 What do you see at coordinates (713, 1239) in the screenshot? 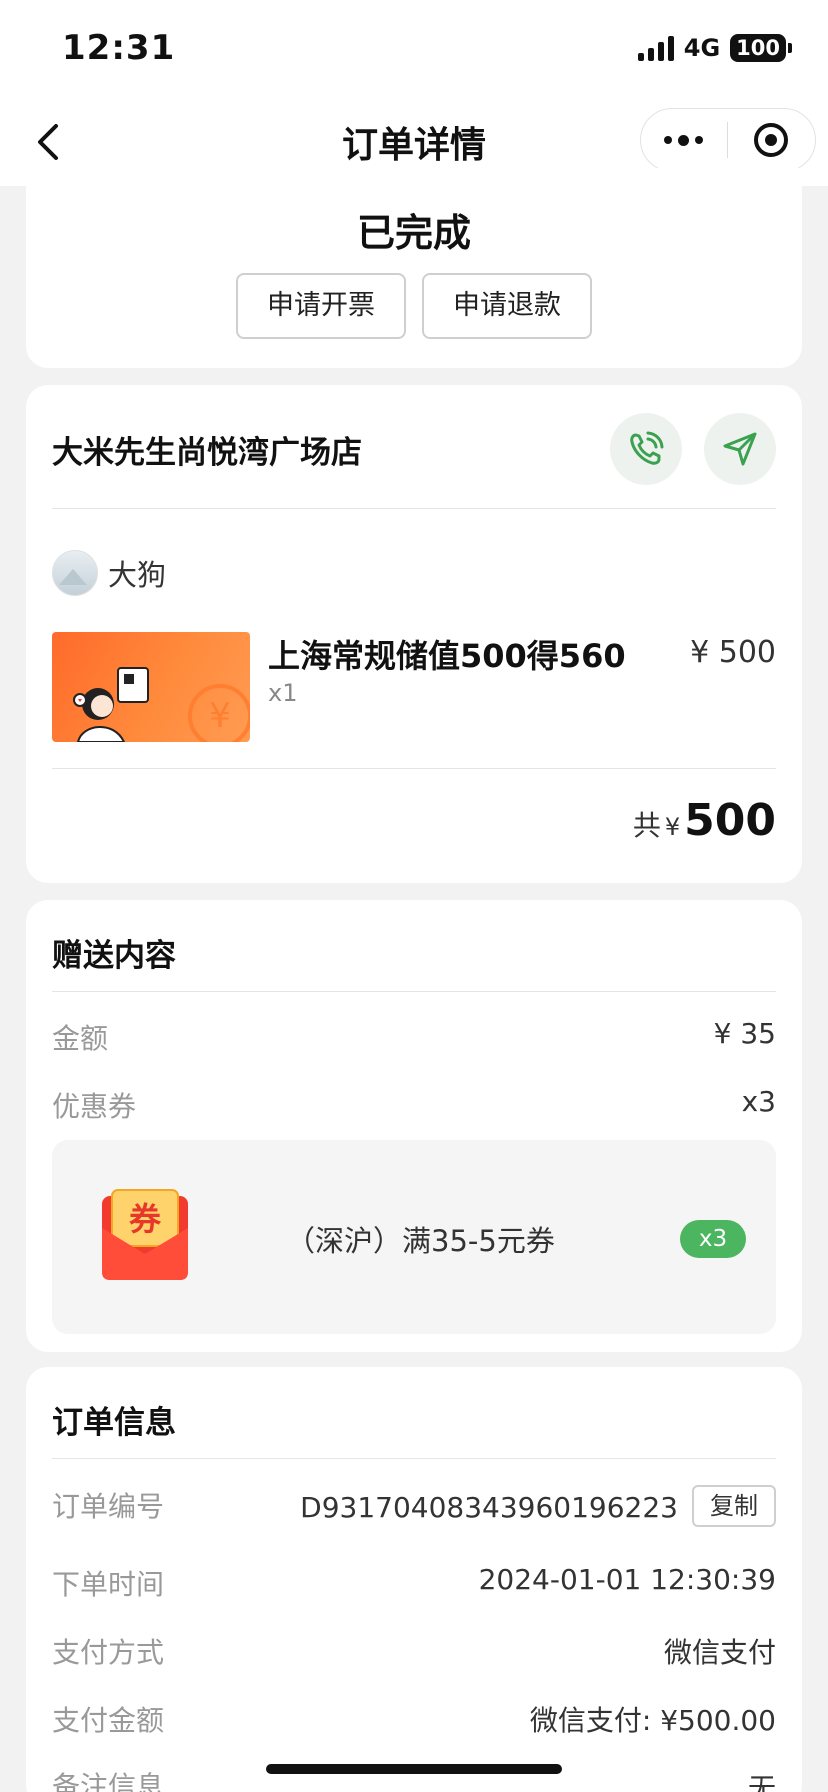
I see `coupon-quantity-badge: x3` at bounding box center [713, 1239].